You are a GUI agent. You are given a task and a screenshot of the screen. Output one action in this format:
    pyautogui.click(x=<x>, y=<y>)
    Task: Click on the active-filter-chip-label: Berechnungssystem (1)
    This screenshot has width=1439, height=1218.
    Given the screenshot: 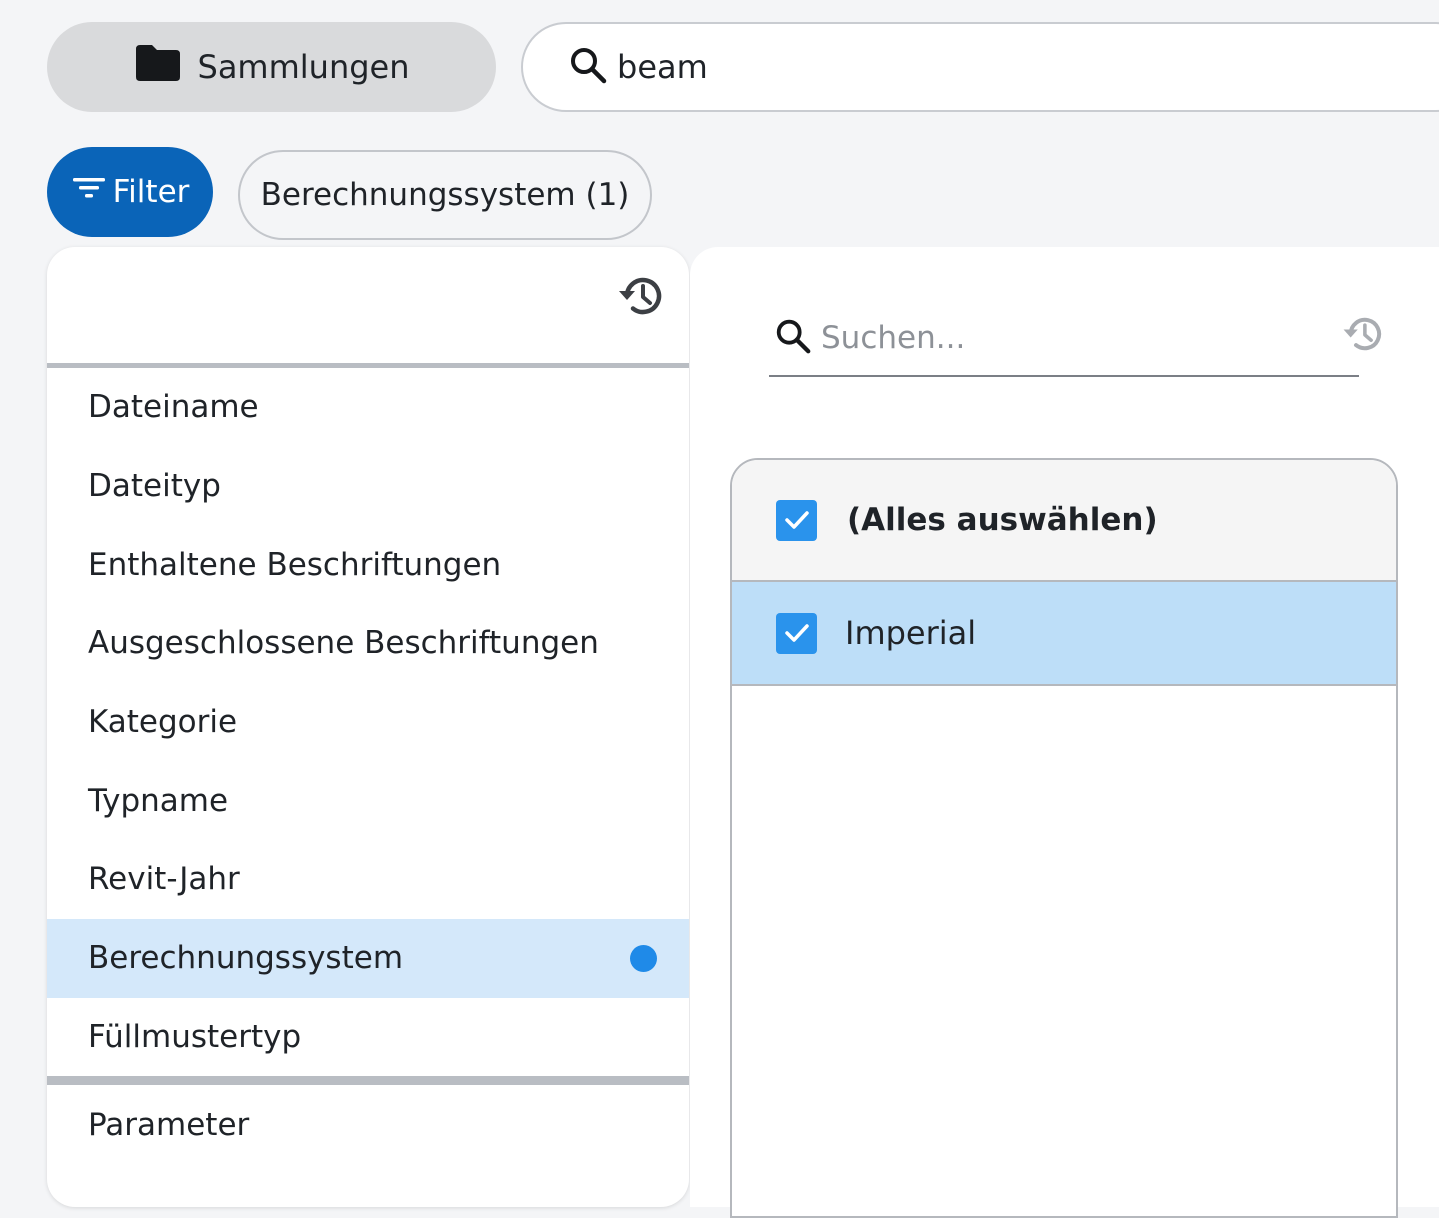 What is the action you would take?
    pyautogui.click(x=445, y=195)
    